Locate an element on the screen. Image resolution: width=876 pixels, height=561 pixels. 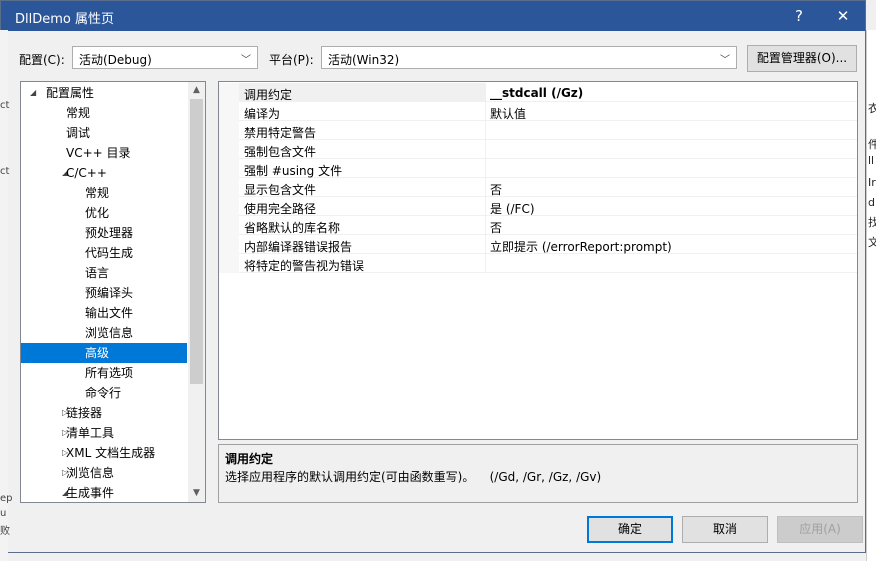
property-name: 调用约定 is located at coordinates (268, 95).